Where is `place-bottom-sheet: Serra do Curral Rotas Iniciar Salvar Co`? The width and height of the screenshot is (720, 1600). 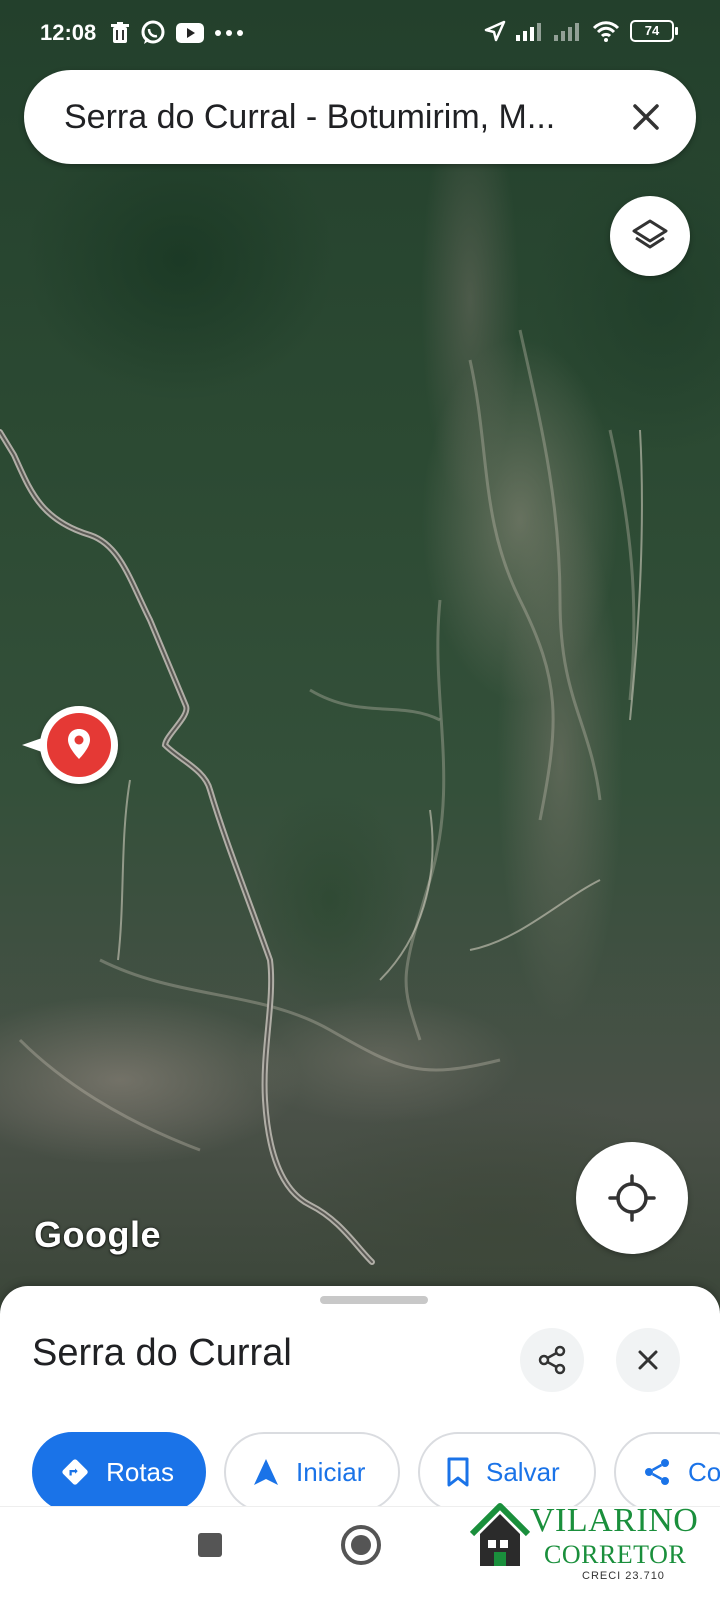 place-bottom-sheet: Serra do Curral Rotas Iniciar Salvar Co is located at coordinates (360, 1399).